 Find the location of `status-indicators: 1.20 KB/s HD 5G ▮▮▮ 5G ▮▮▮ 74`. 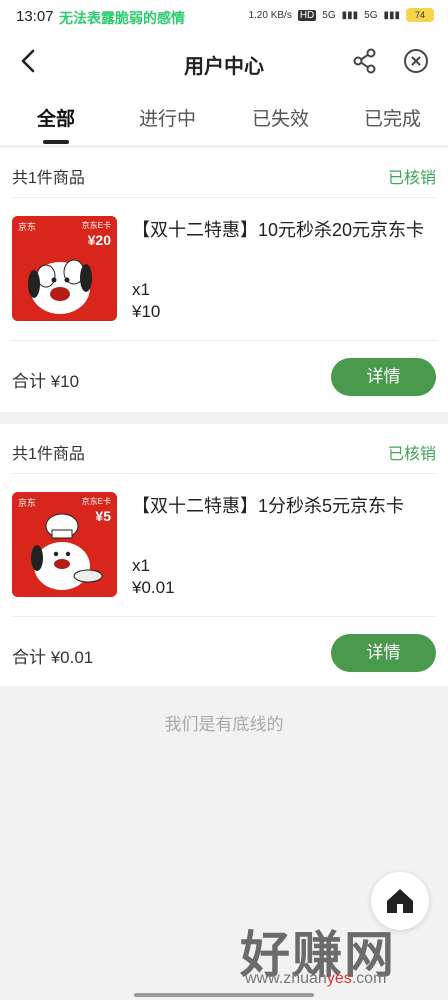

status-indicators: 1.20 KB/s HD 5G ▮▮▮ 5G ▮▮▮ 74 is located at coordinates (341, 15).